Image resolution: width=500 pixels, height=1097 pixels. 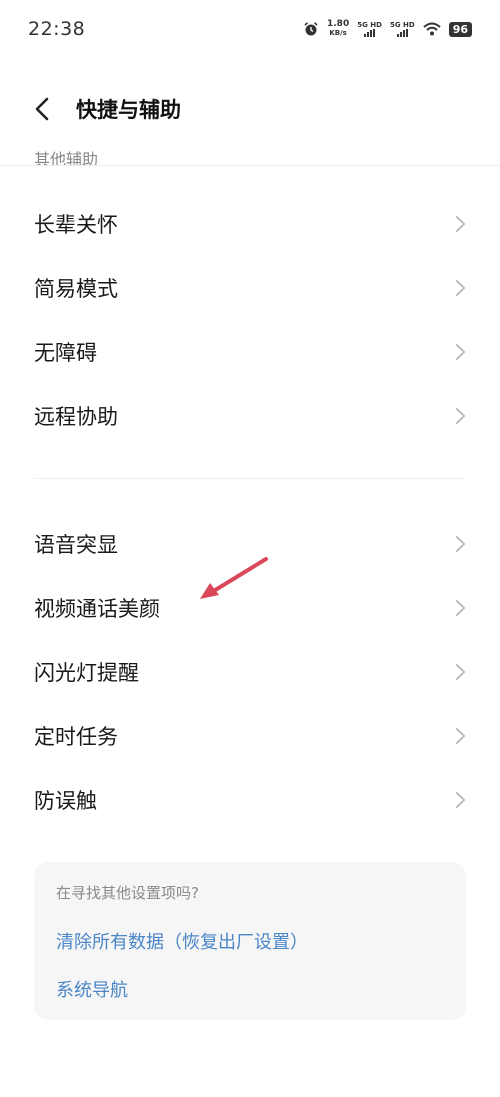 I want to click on settings-item-label: 视频通话美颜, so click(x=97, y=609).